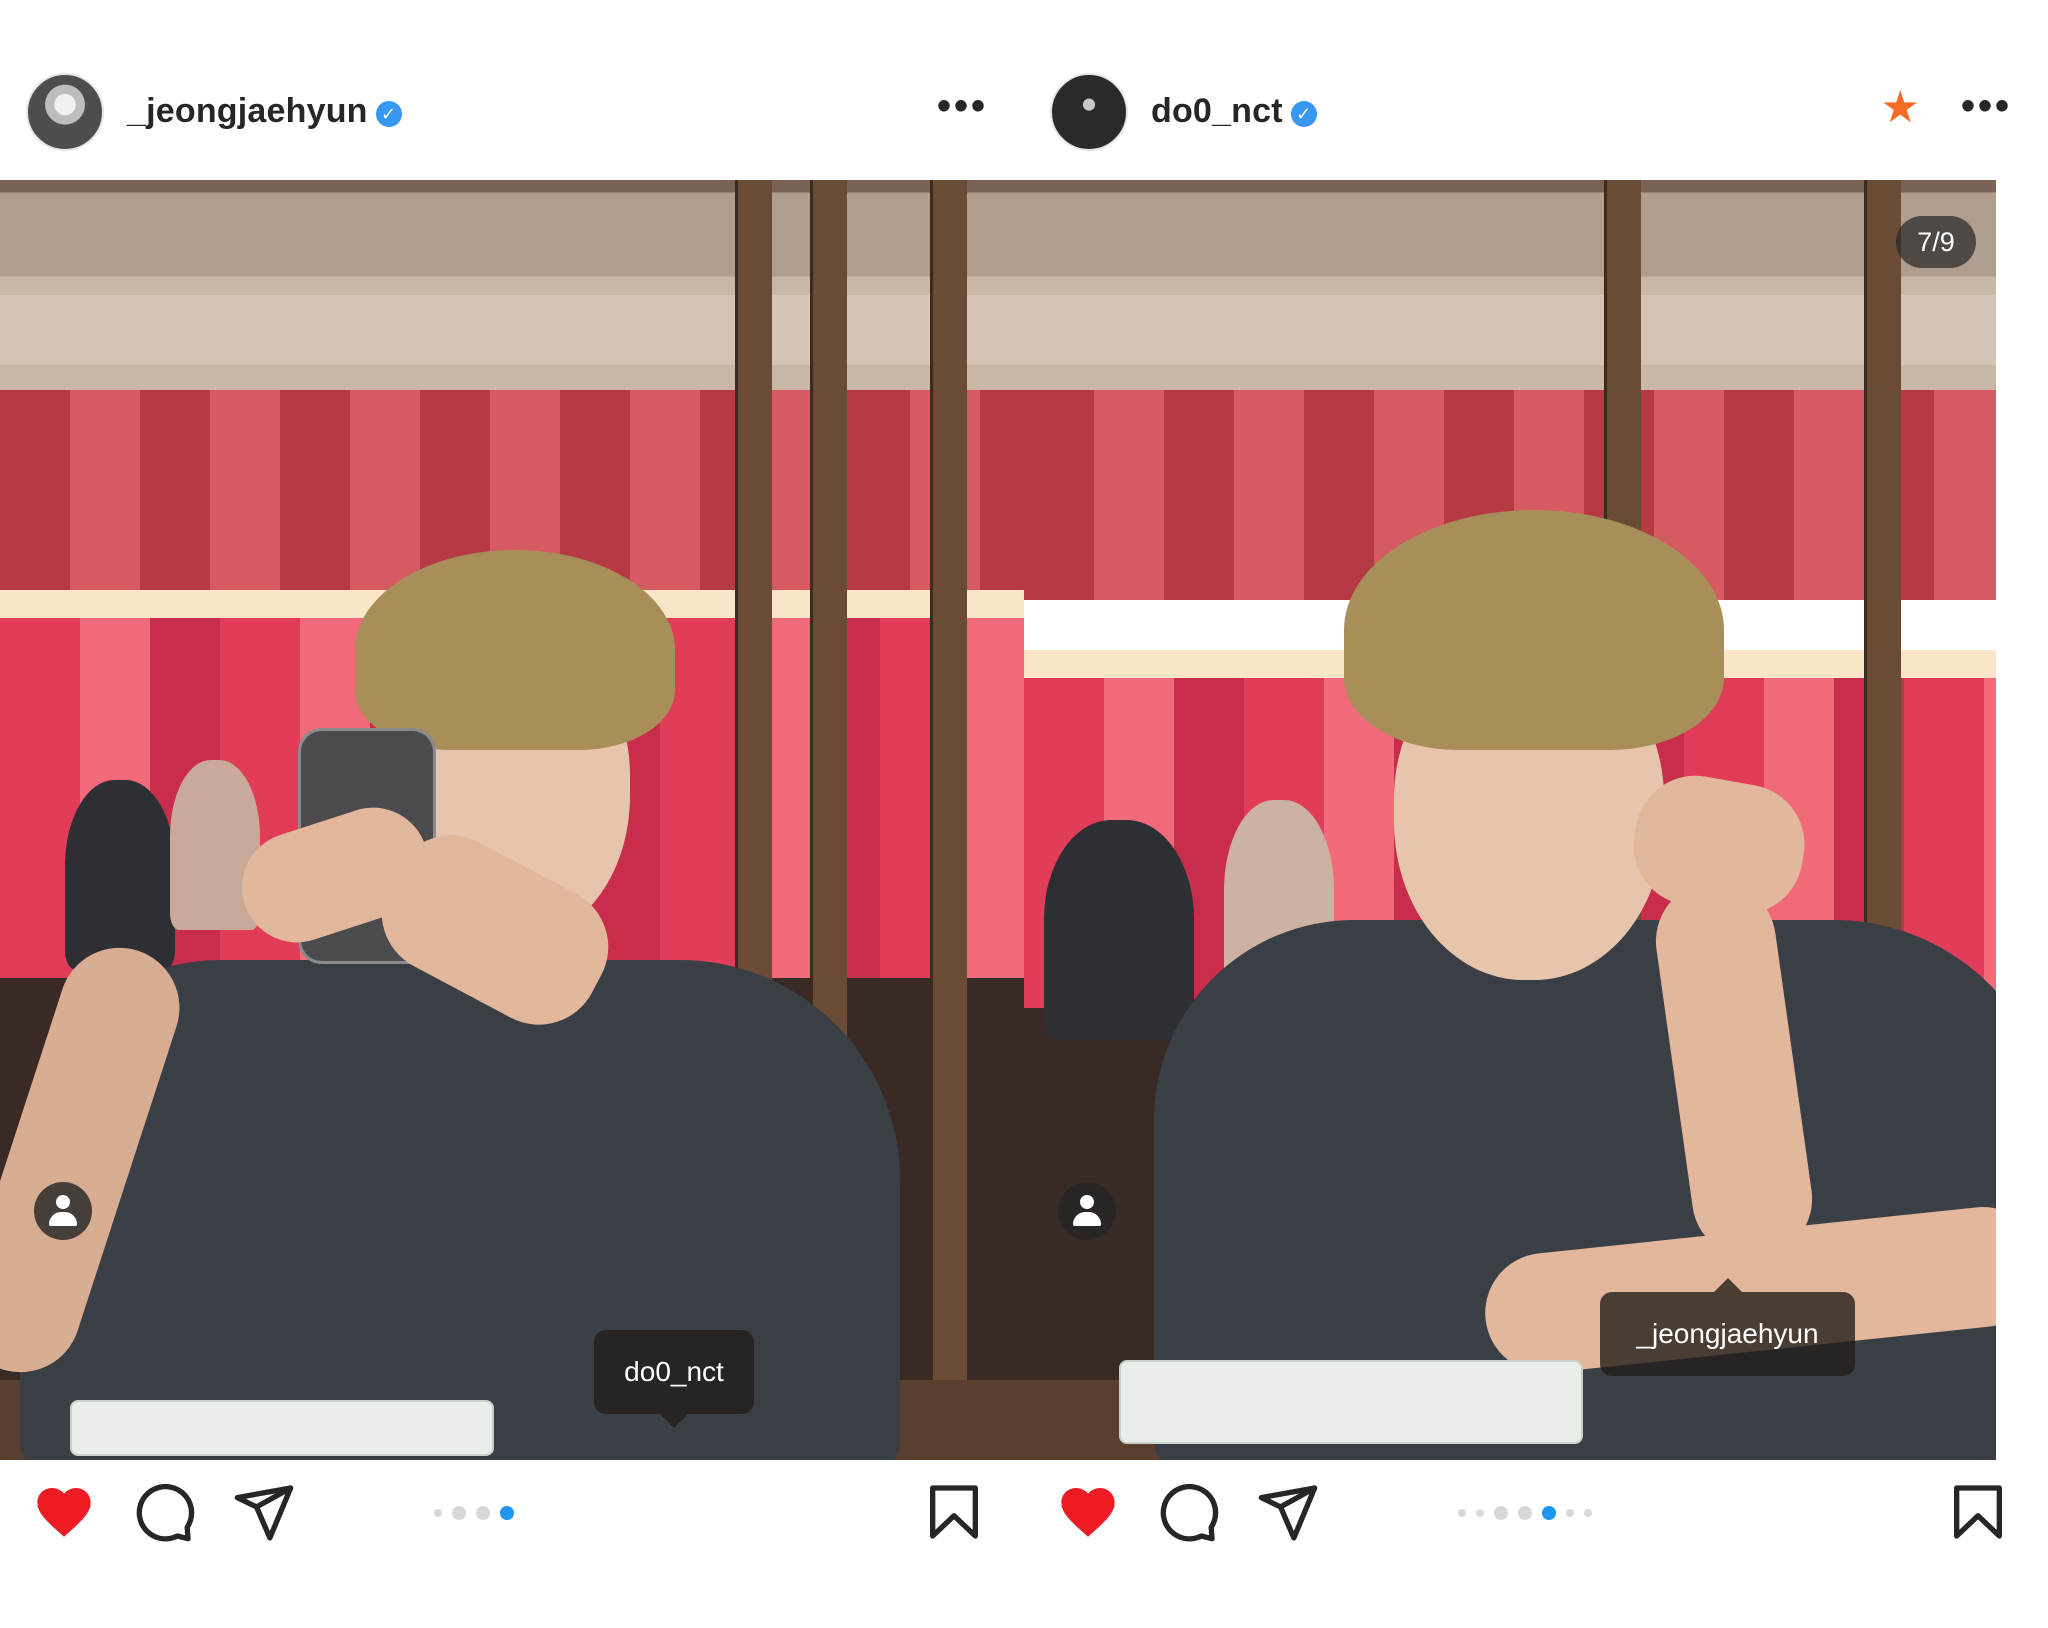  I want to click on user-tag: do0_nct, so click(674, 1379).